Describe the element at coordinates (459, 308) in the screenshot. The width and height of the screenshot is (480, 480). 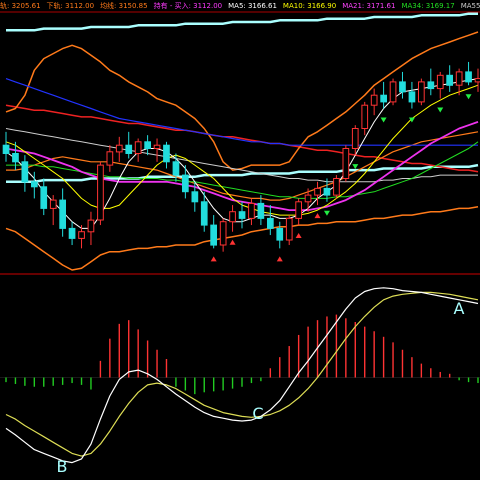
I see `label-a: A` at that location.